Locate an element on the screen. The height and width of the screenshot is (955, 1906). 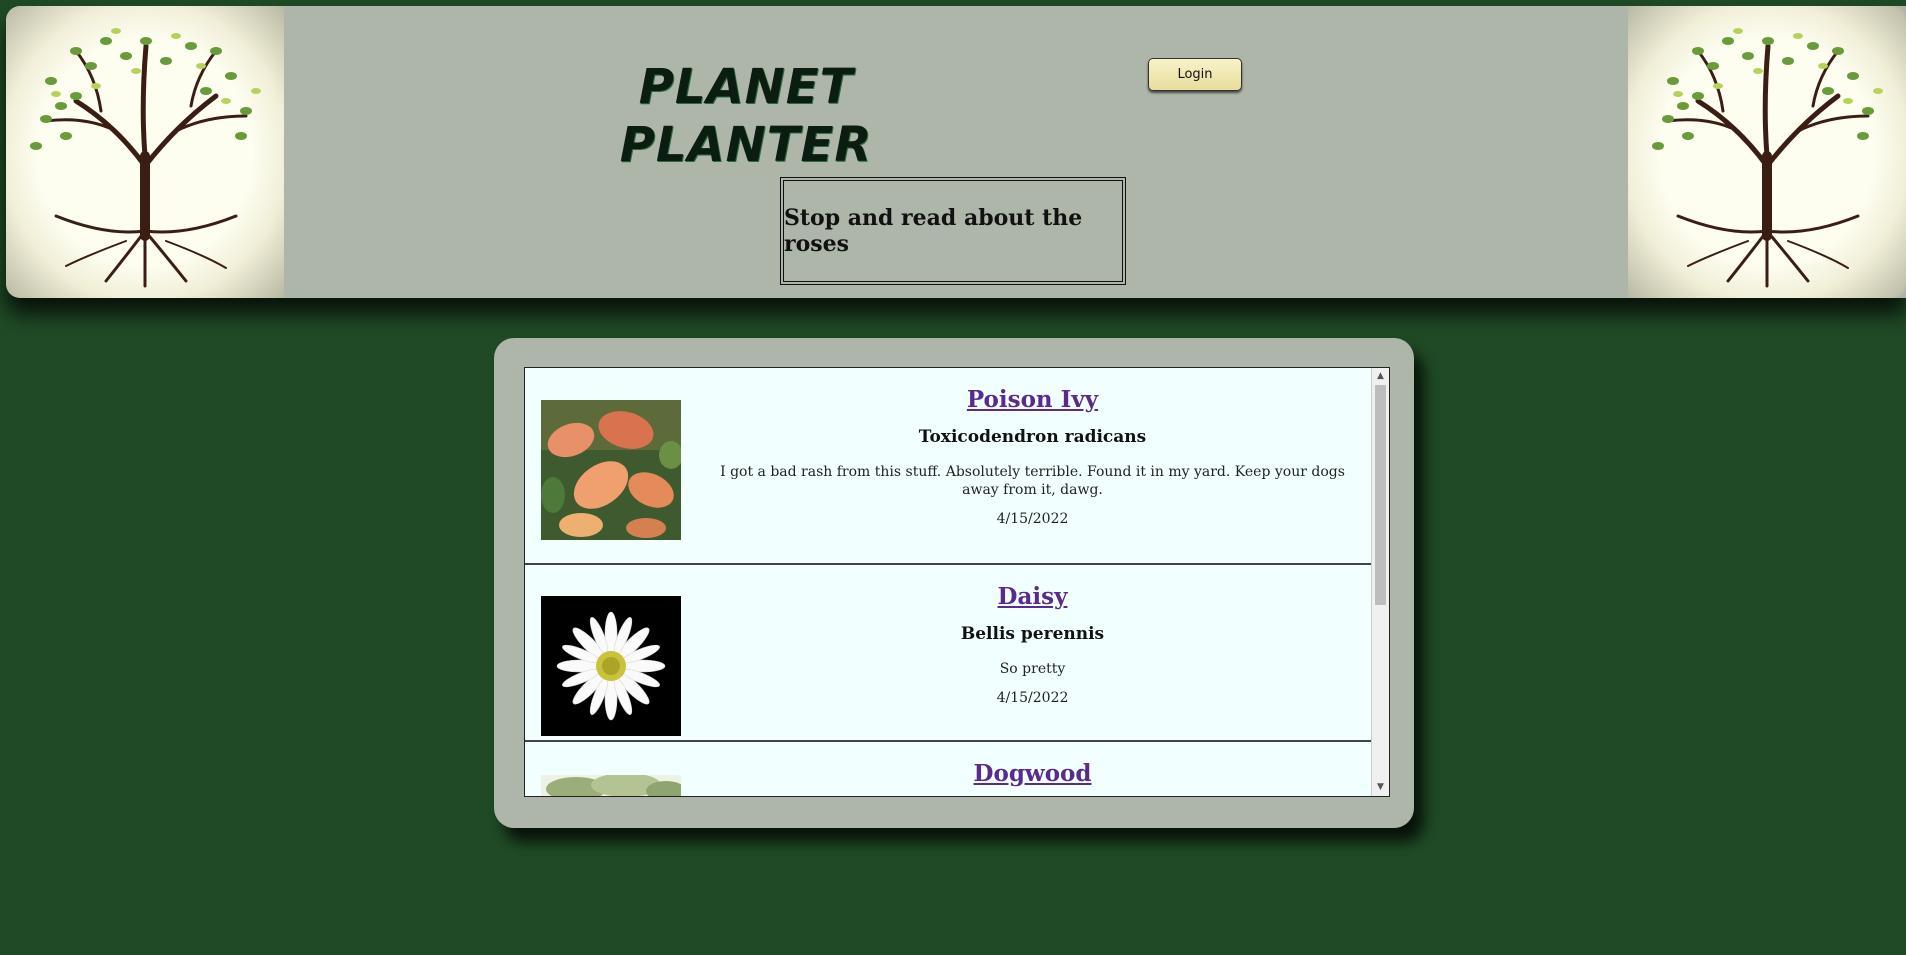
chevron-up-icon: ▲ is located at coordinates (1380, 376).